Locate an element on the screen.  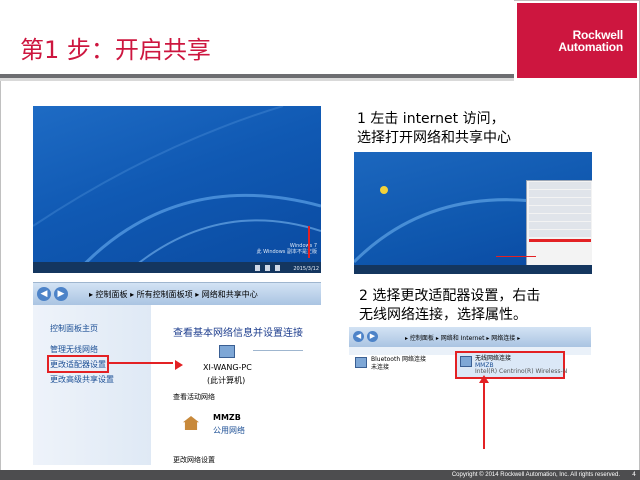
taskbar: 2015/3/12 is located at coordinates (177, 267).